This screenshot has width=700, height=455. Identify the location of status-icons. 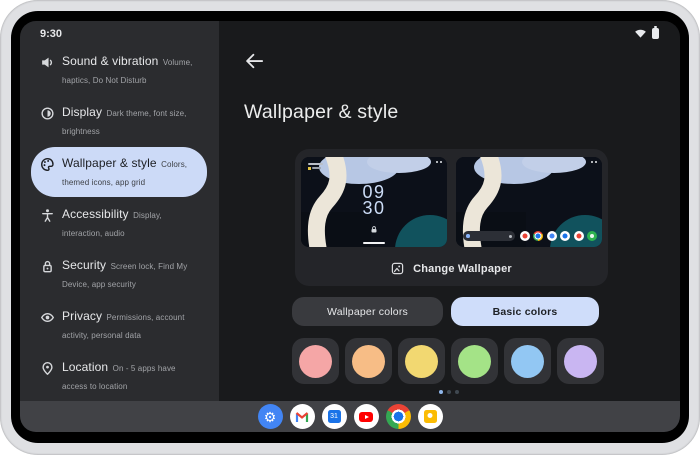
(646, 32).